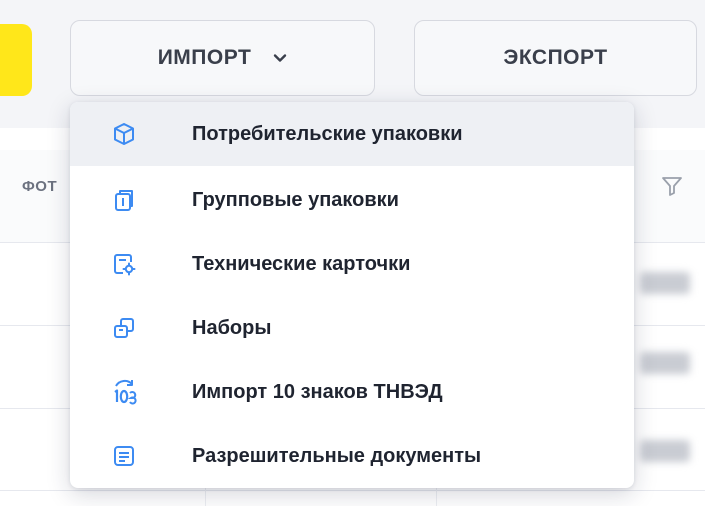  What do you see at coordinates (16, 60) in the screenshot?
I see `primary-action-button` at bounding box center [16, 60].